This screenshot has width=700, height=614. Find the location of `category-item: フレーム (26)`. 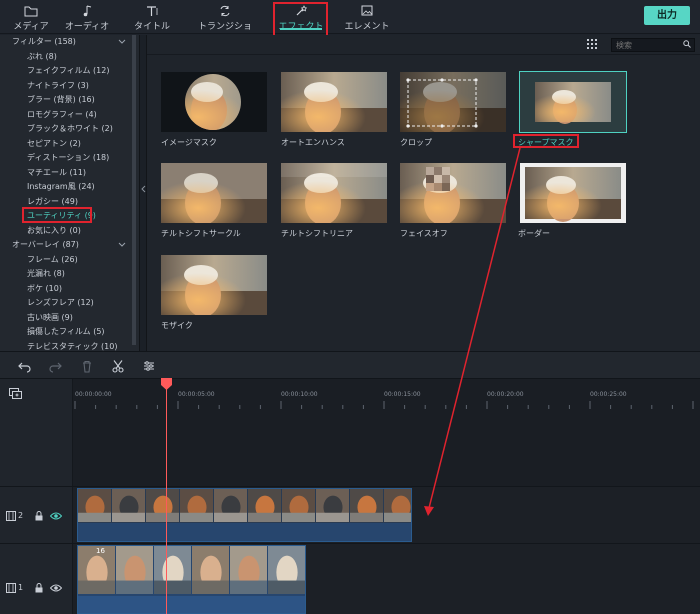

category-item: フレーム (26) is located at coordinates (52, 260).